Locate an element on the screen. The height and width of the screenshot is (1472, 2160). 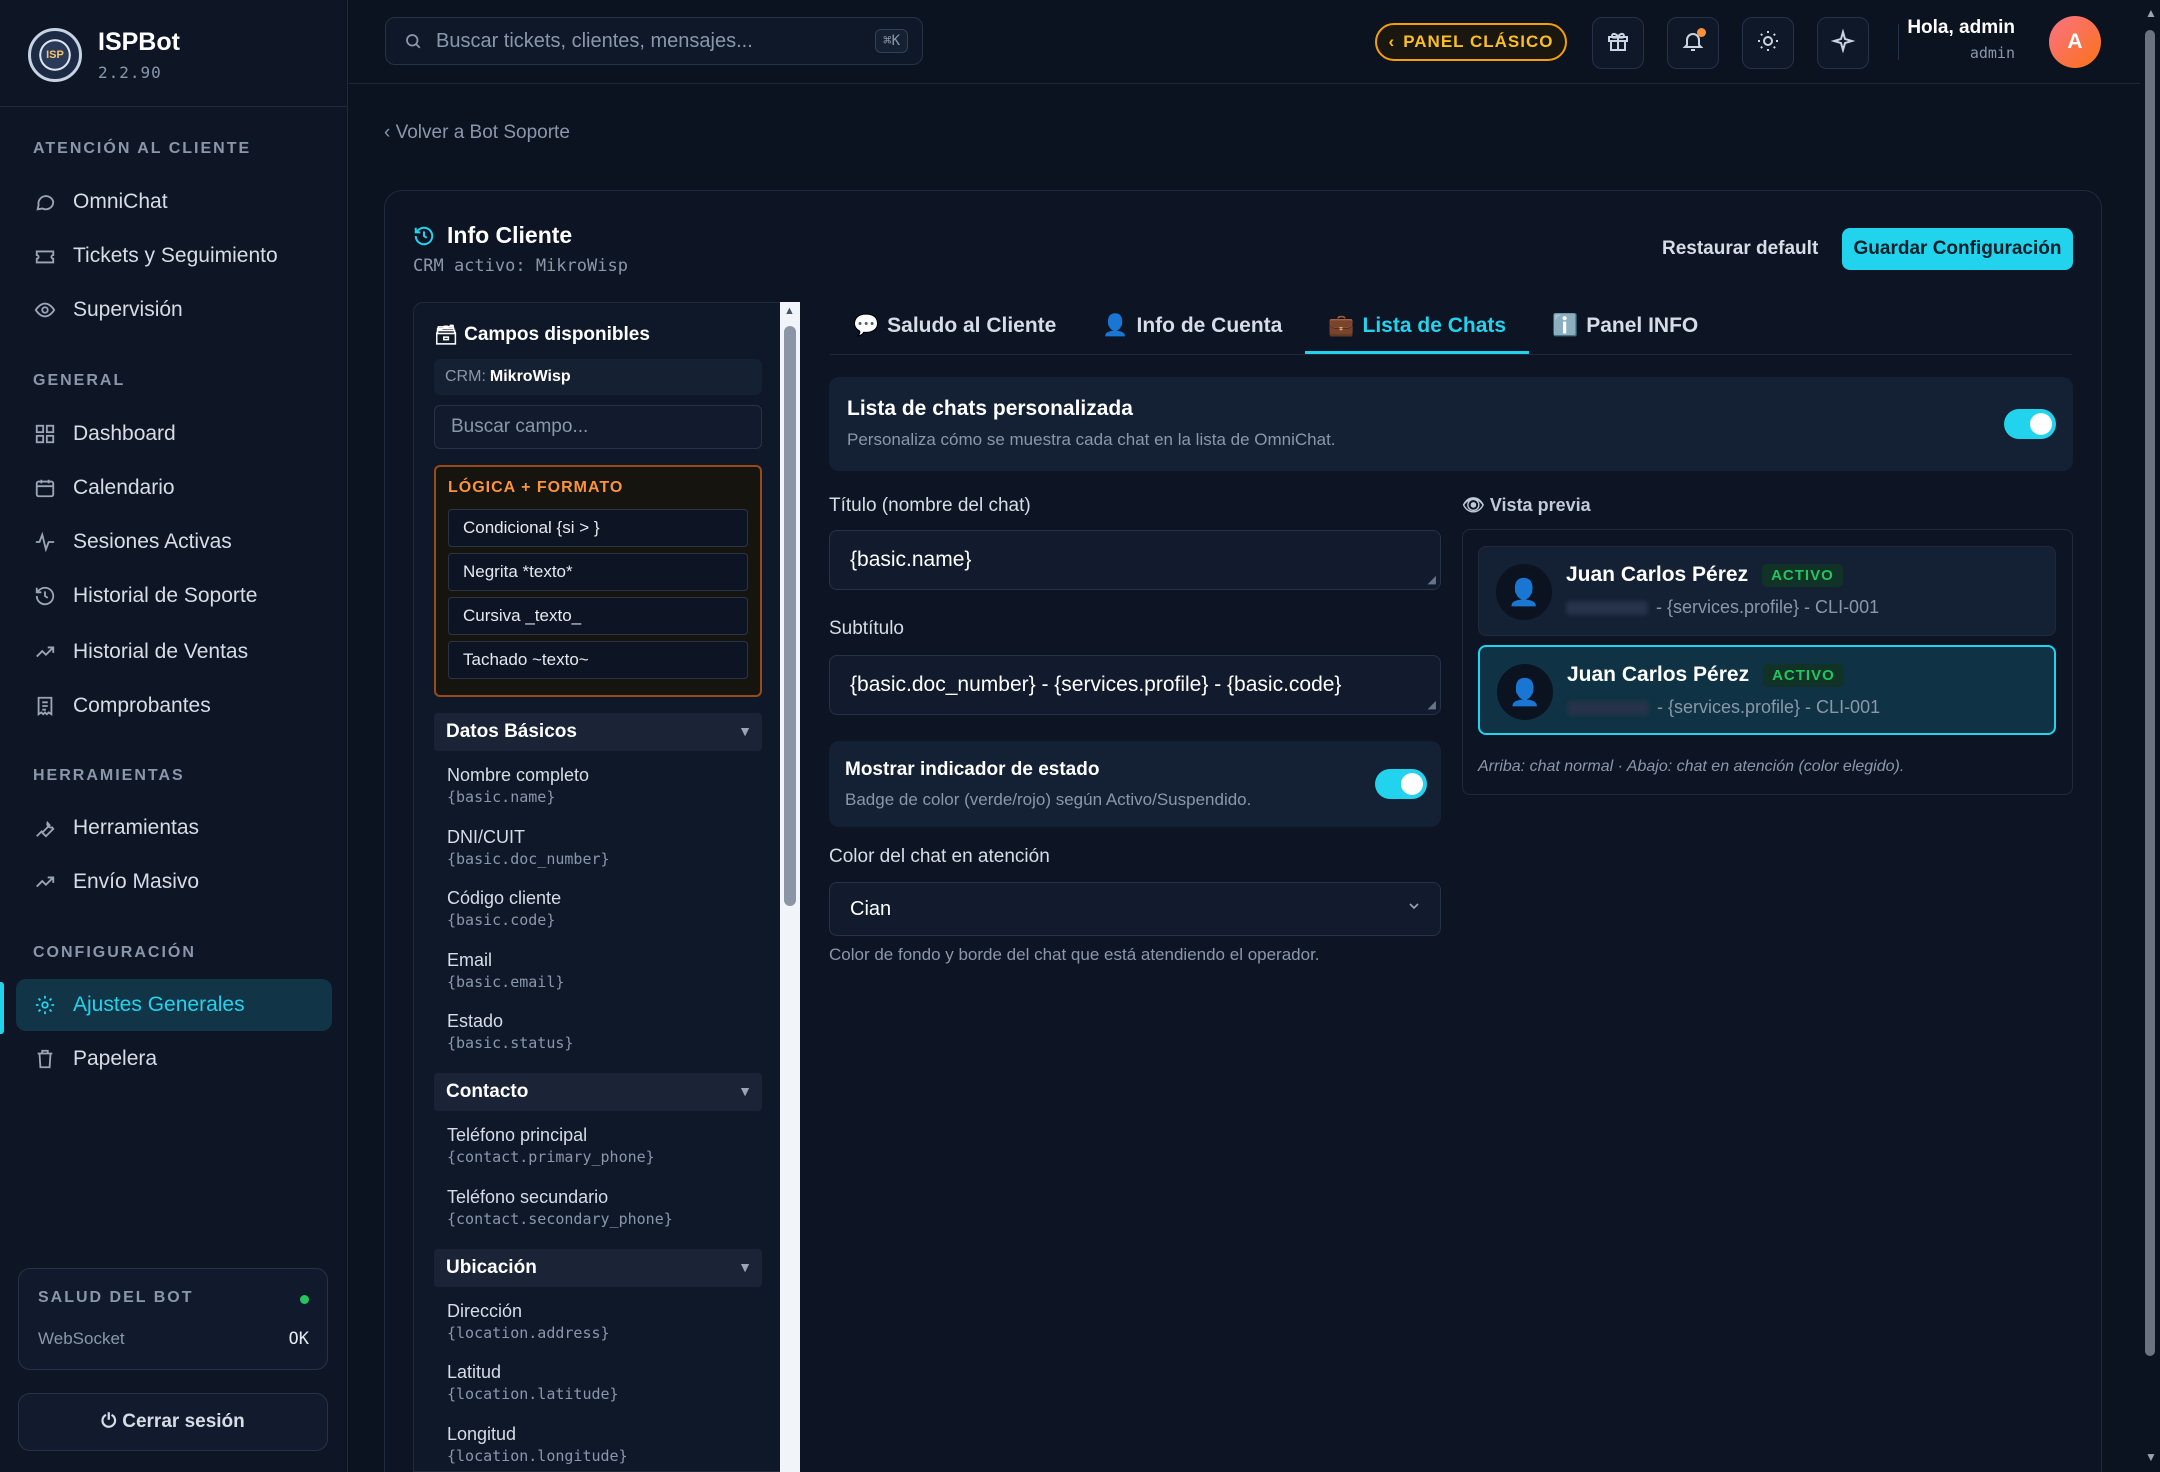
notifications-button is located at coordinates (1693, 43).